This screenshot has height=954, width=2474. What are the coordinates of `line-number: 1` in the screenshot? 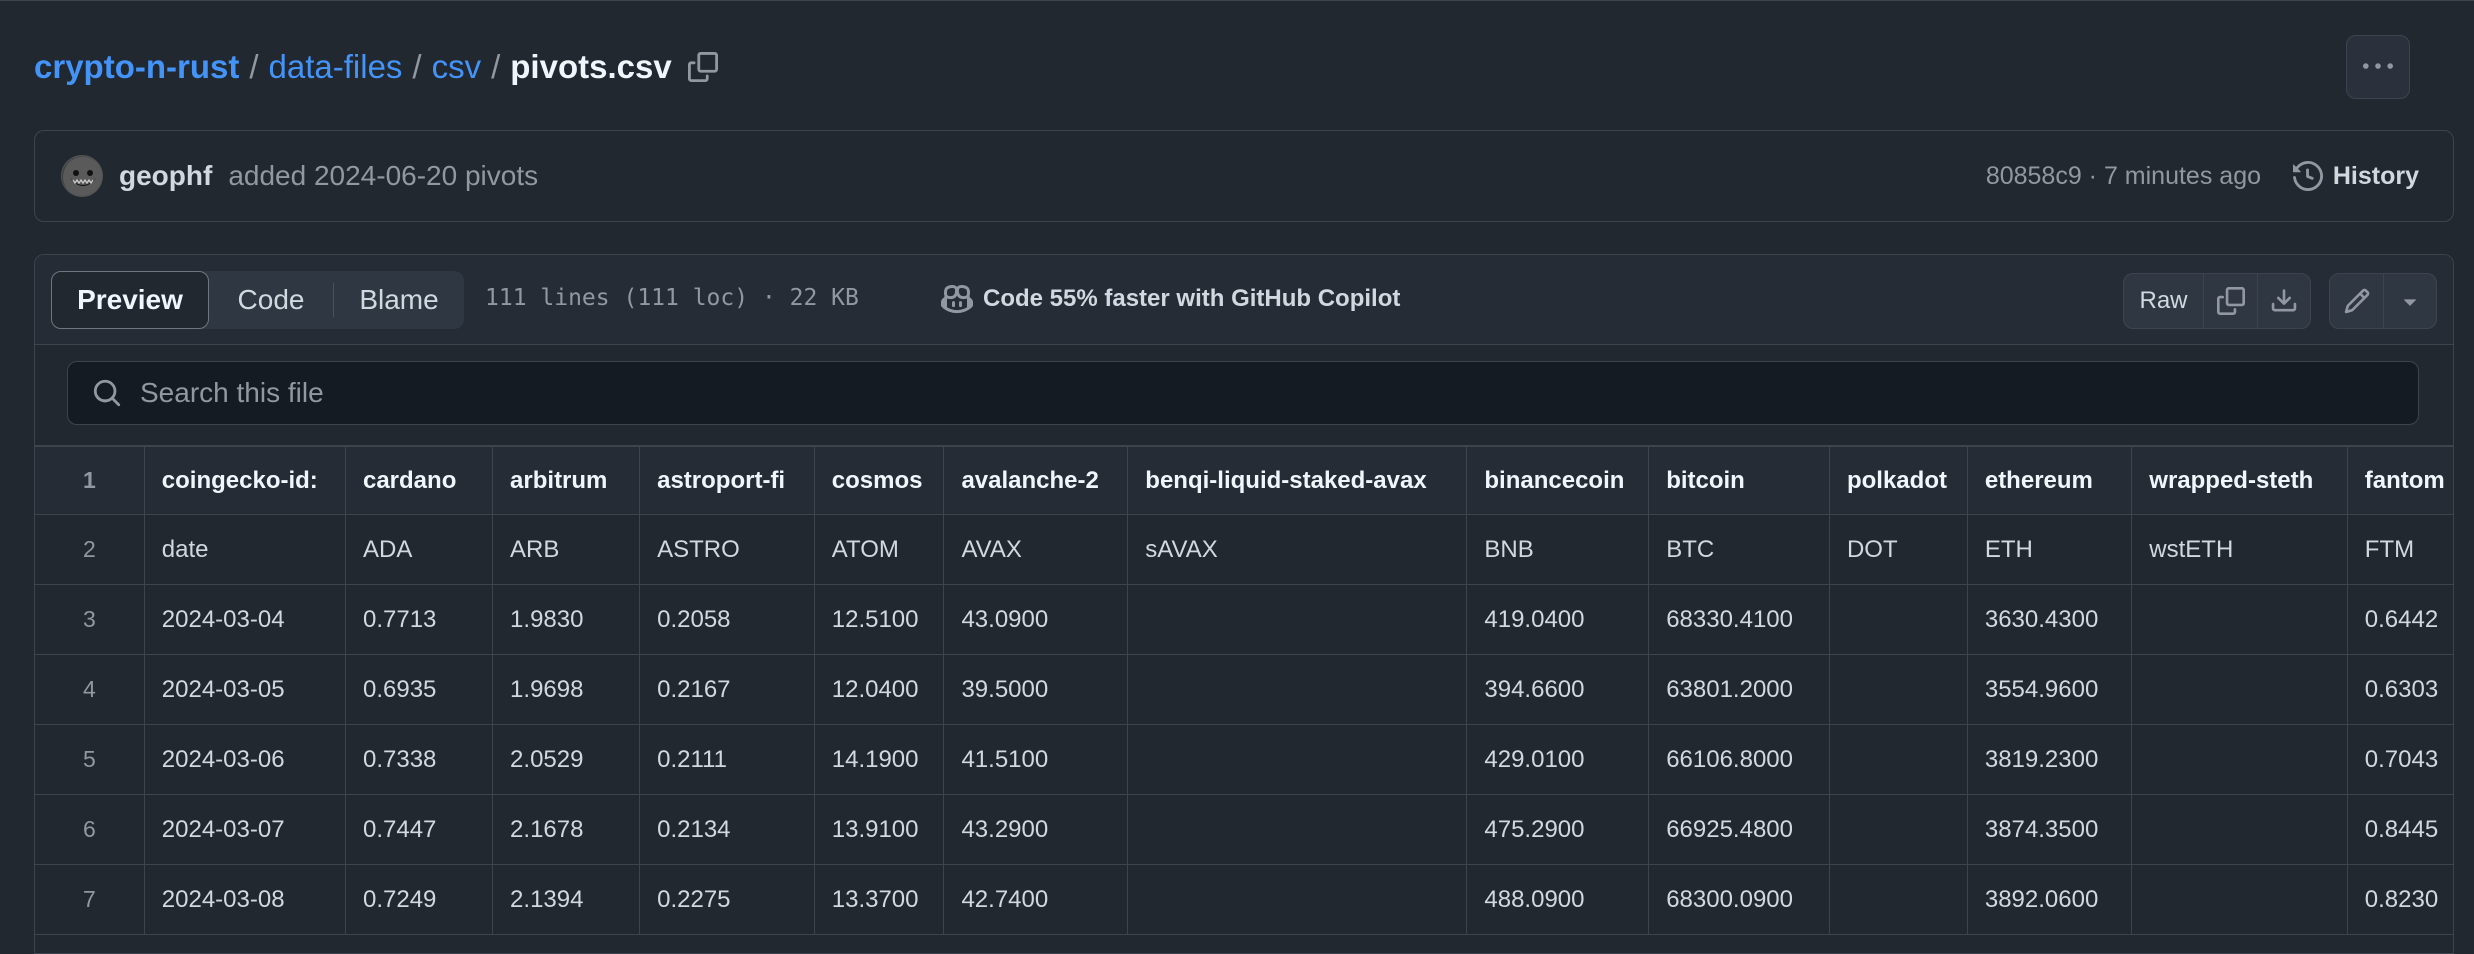 It's located at (90, 480).